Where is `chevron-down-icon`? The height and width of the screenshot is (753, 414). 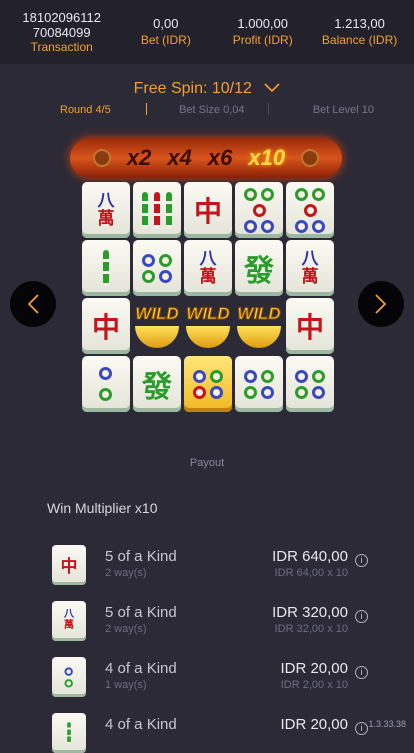 chevron-down-icon is located at coordinates (272, 89).